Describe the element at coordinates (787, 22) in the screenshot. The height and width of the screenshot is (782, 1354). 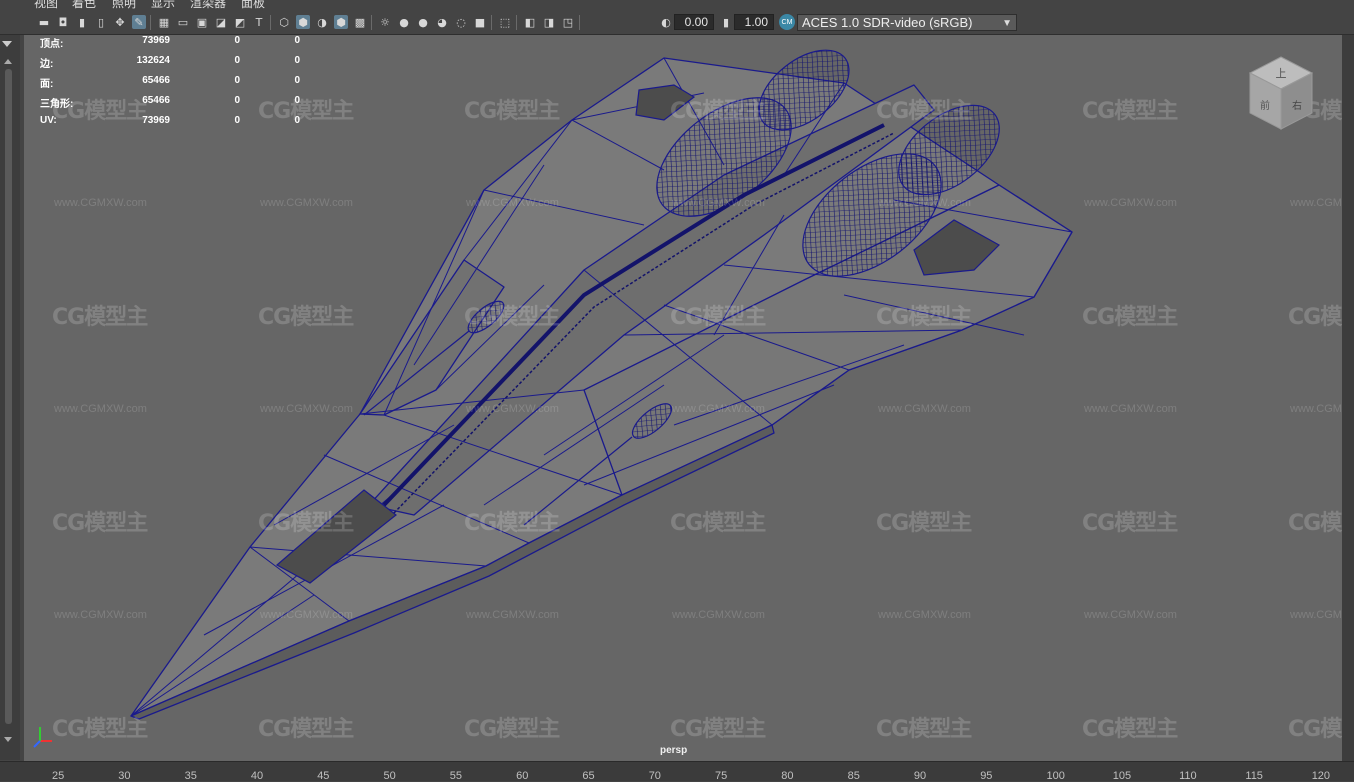
I see `color-management-toggle: CM` at that location.